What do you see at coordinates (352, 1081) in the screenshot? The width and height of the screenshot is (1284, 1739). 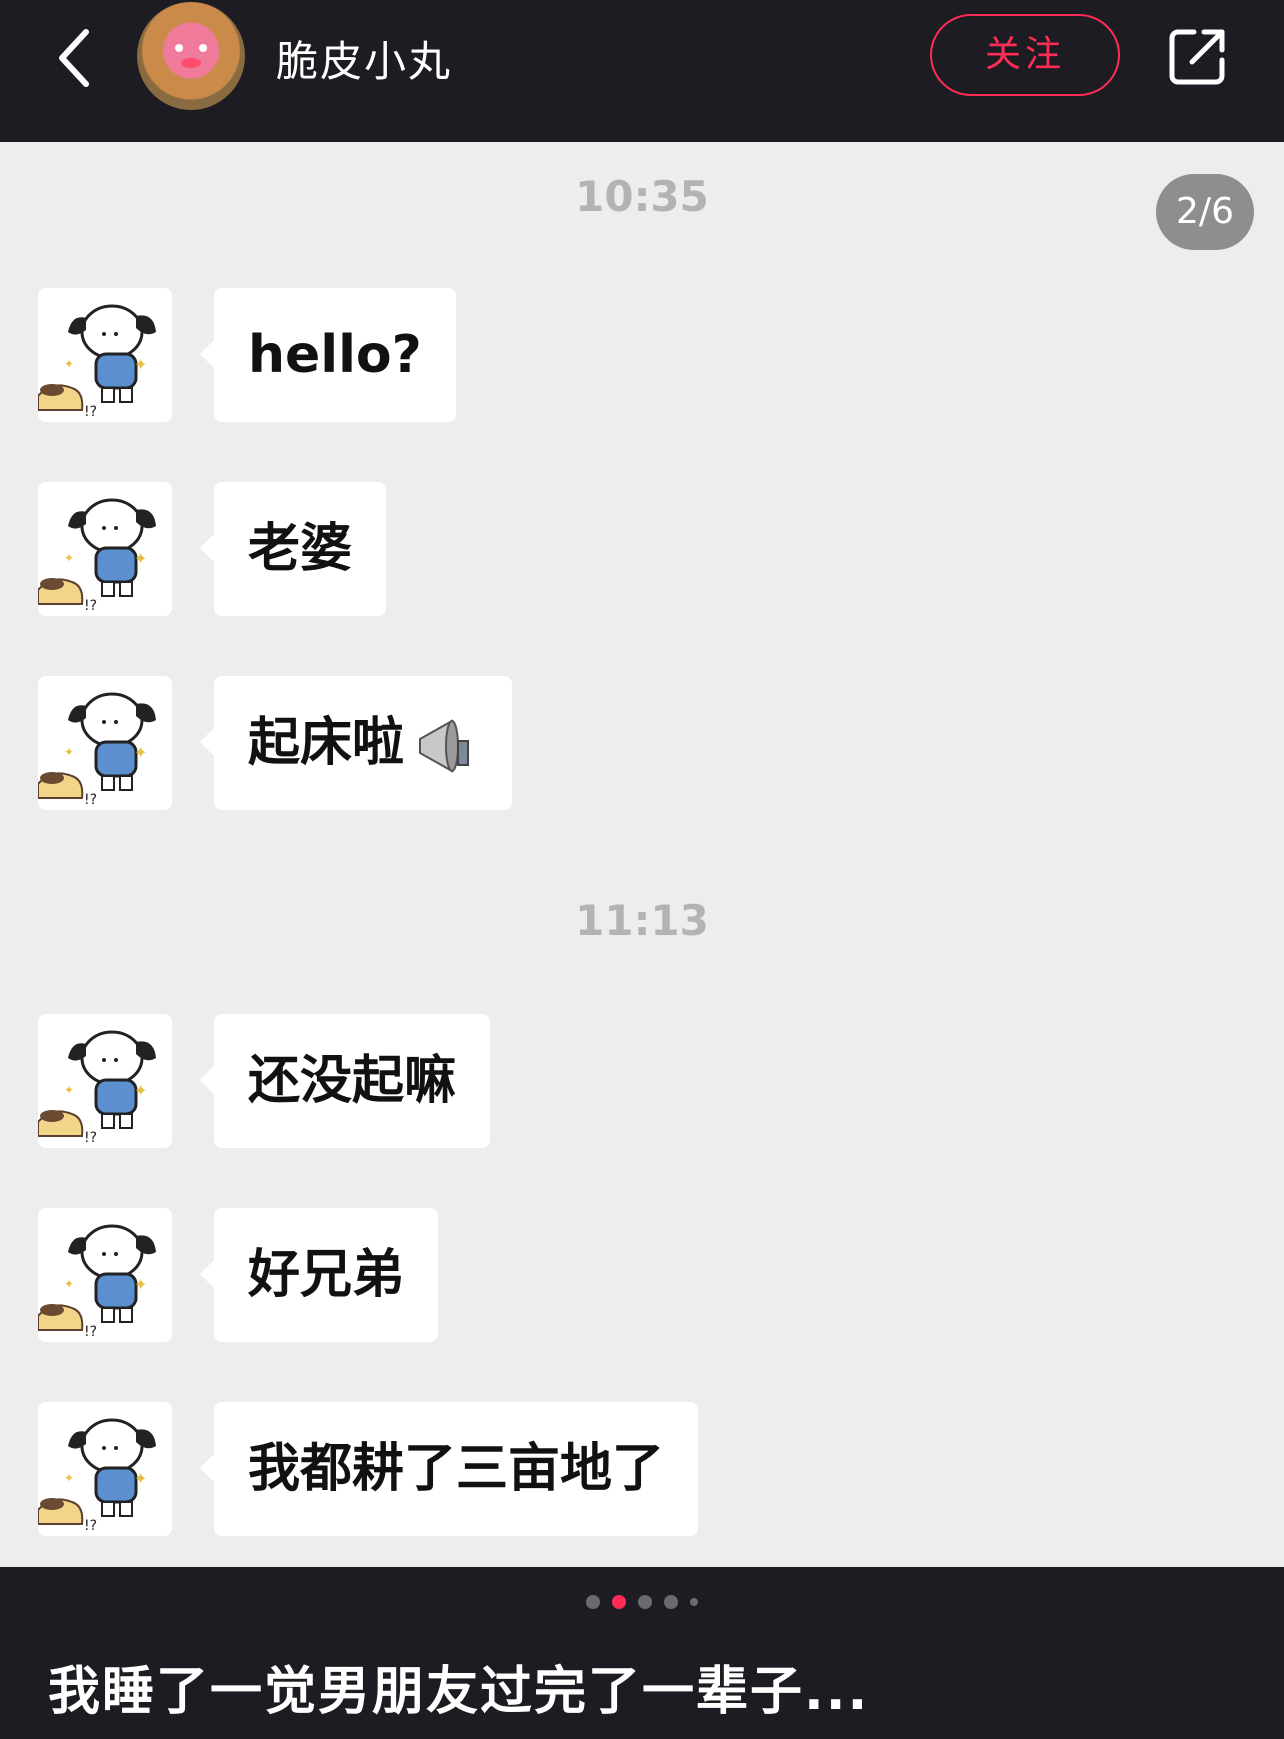 I see `message-text: 还没起嘛` at bounding box center [352, 1081].